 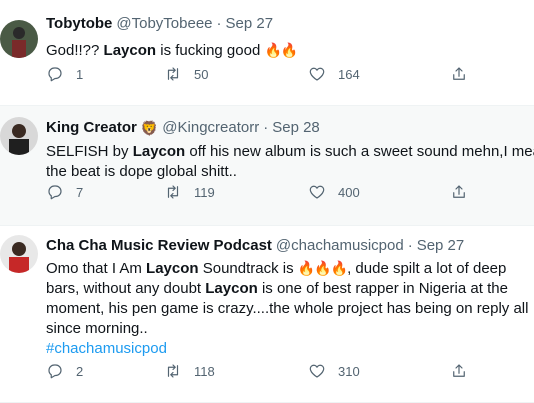 What do you see at coordinates (201, 74) in the screenshot?
I see `retweet-count: 50` at bounding box center [201, 74].